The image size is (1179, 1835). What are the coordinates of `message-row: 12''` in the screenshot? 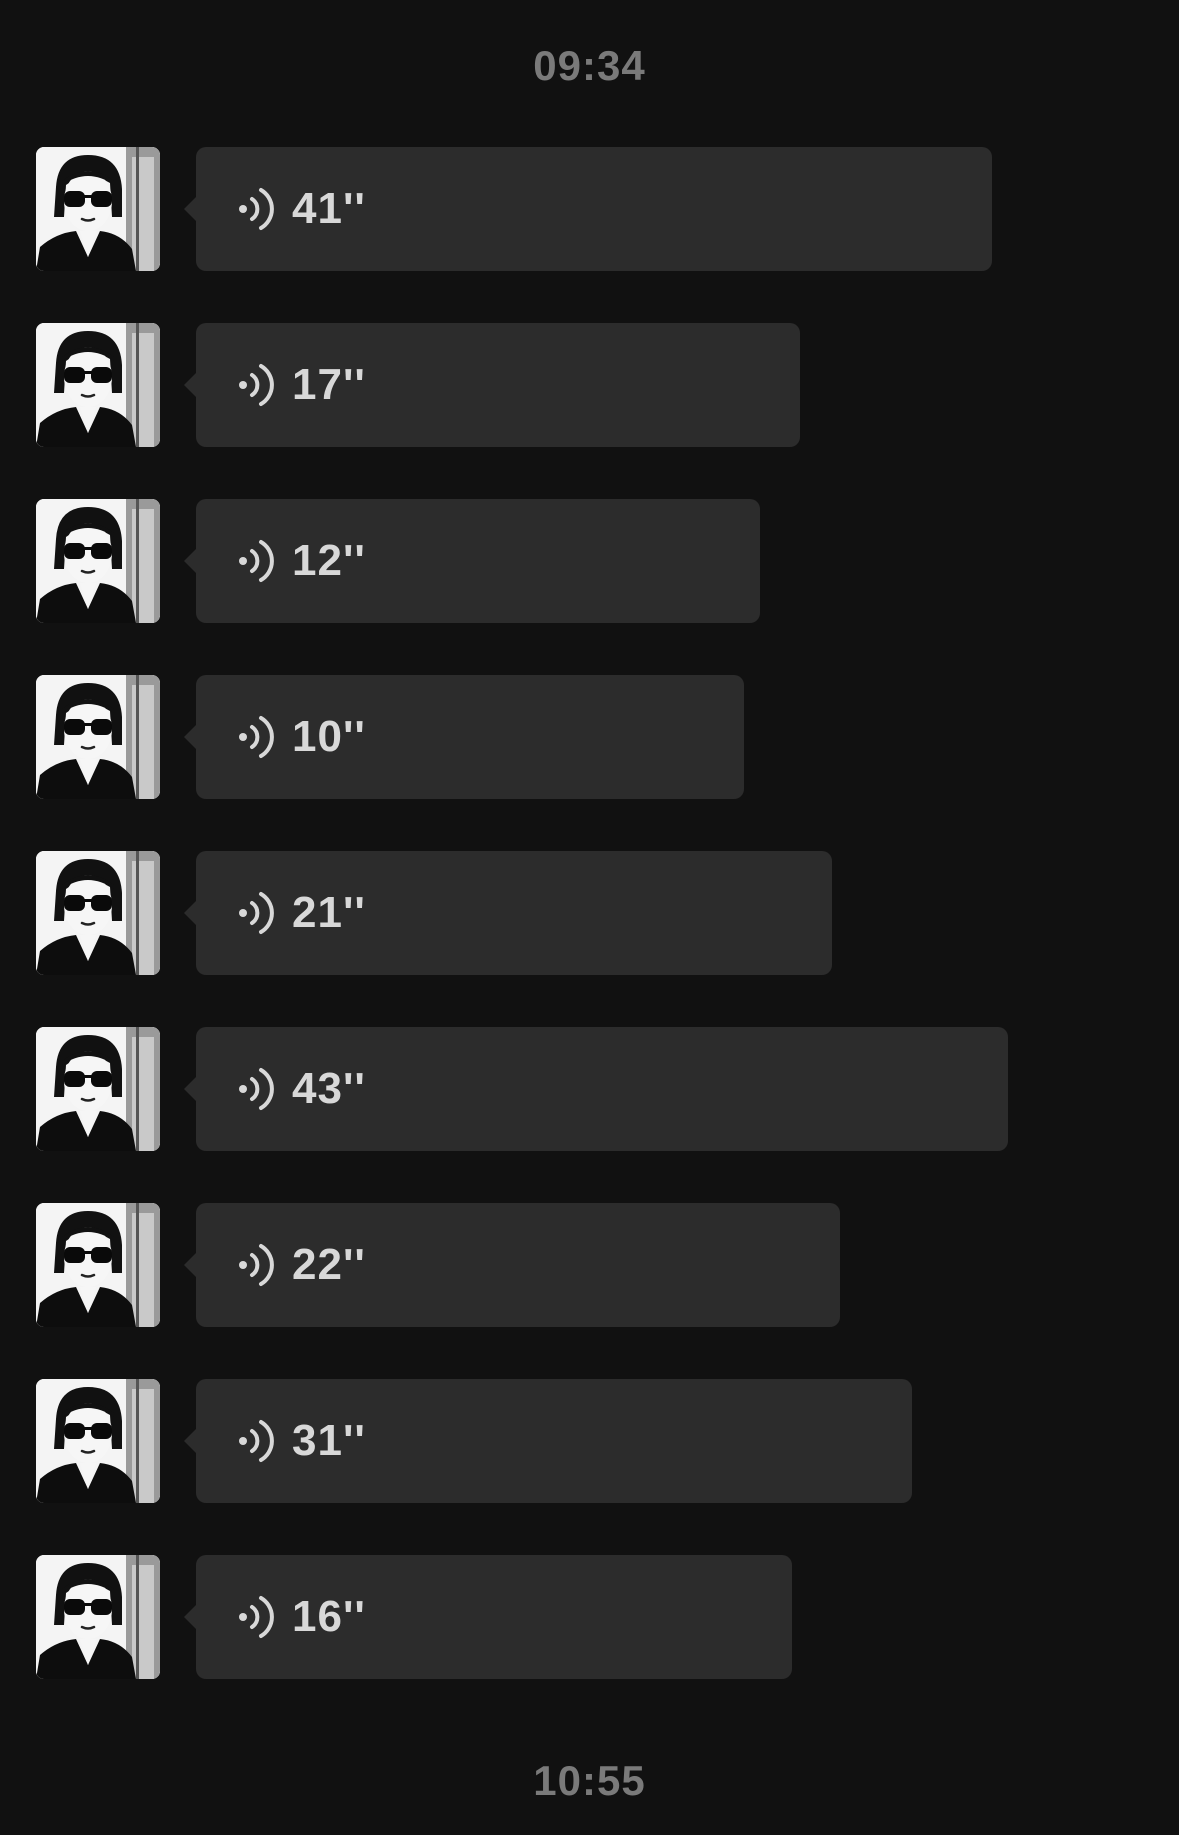 It's located at (589, 561).